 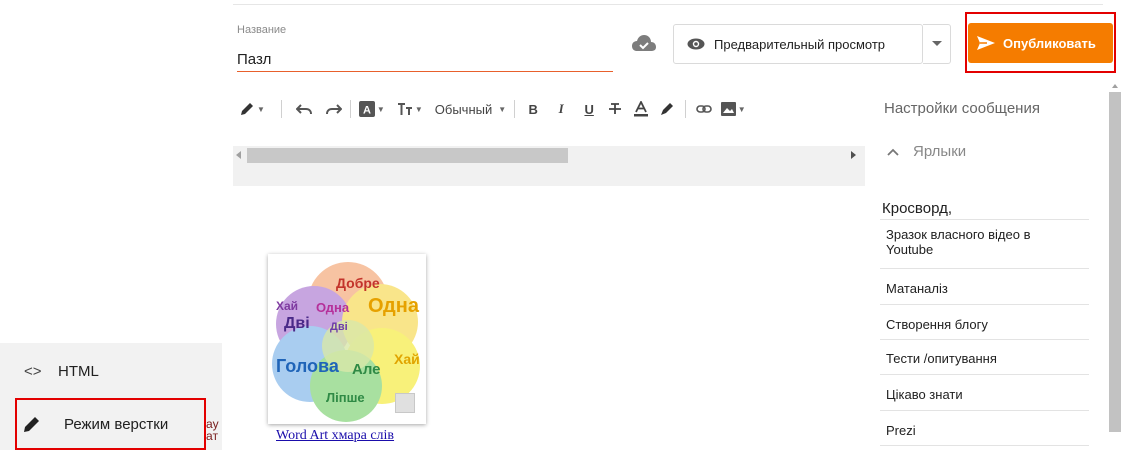 I want to click on font-size-icon, so click(x=404, y=109).